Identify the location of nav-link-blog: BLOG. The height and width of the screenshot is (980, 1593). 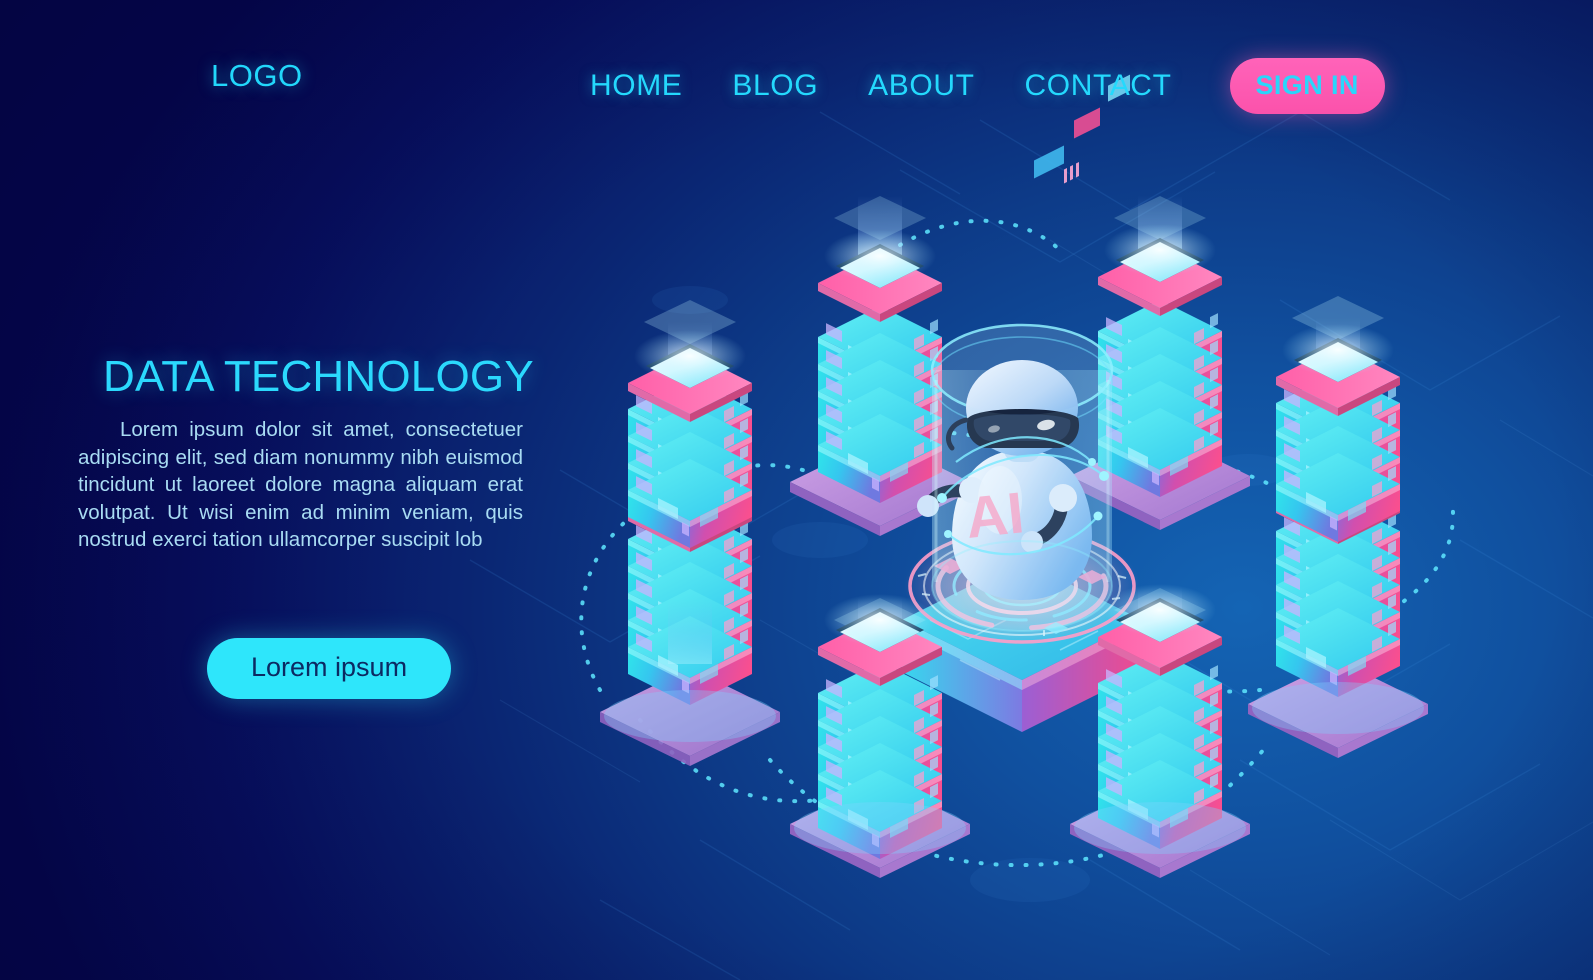
(775, 86).